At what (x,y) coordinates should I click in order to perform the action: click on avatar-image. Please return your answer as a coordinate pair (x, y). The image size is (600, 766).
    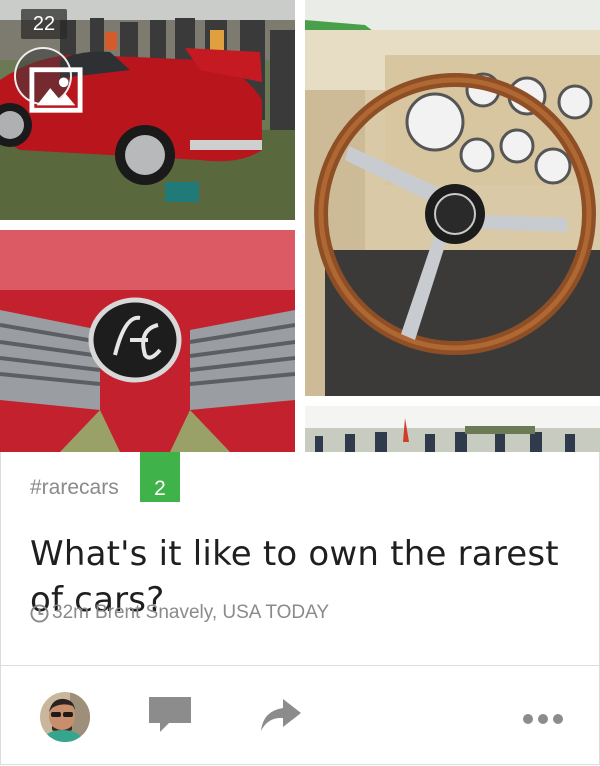
    Looking at the image, I should click on (65, 717).